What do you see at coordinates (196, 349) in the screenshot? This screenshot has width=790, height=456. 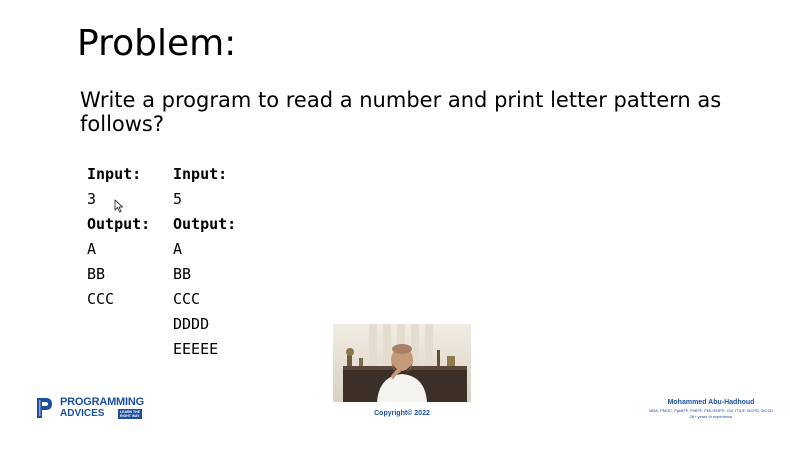 I see `output-line: EEEEE` at bounding box center [196, 349].